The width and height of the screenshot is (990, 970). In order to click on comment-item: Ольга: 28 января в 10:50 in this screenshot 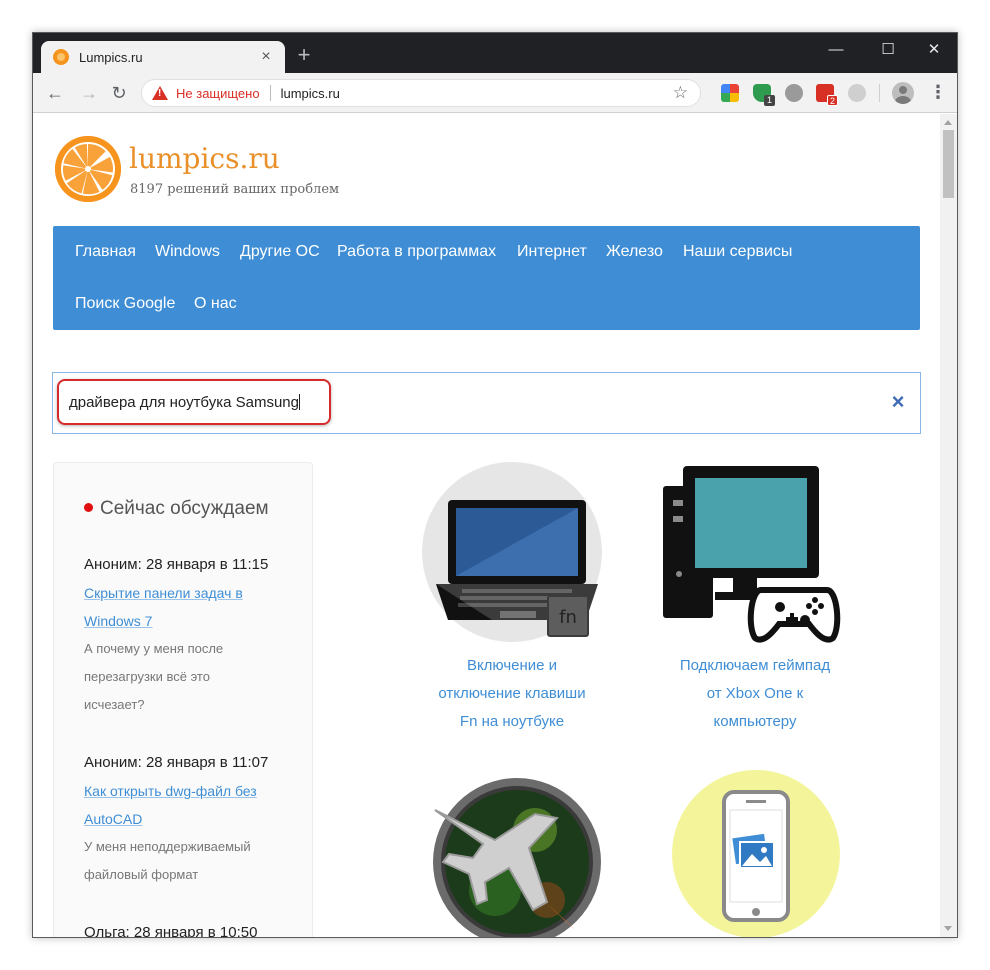, I will do `click(189, 928)`.